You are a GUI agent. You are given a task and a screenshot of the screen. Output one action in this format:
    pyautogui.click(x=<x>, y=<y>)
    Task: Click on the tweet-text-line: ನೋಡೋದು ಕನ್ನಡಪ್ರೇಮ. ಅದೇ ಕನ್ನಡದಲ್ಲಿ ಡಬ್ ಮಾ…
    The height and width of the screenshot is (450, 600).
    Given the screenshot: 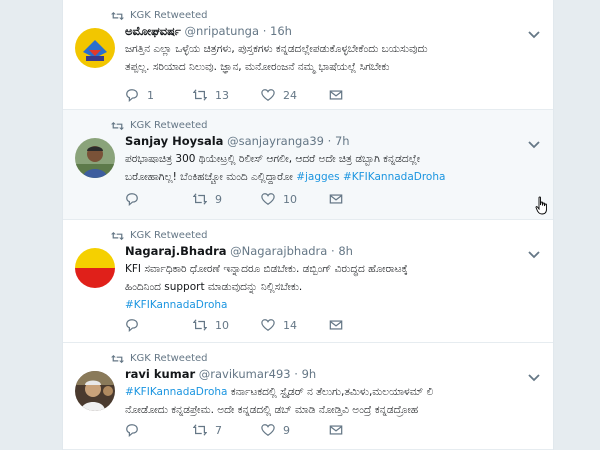 What is the action you would take?
    pyautogui.click(x=272, y=410)
    